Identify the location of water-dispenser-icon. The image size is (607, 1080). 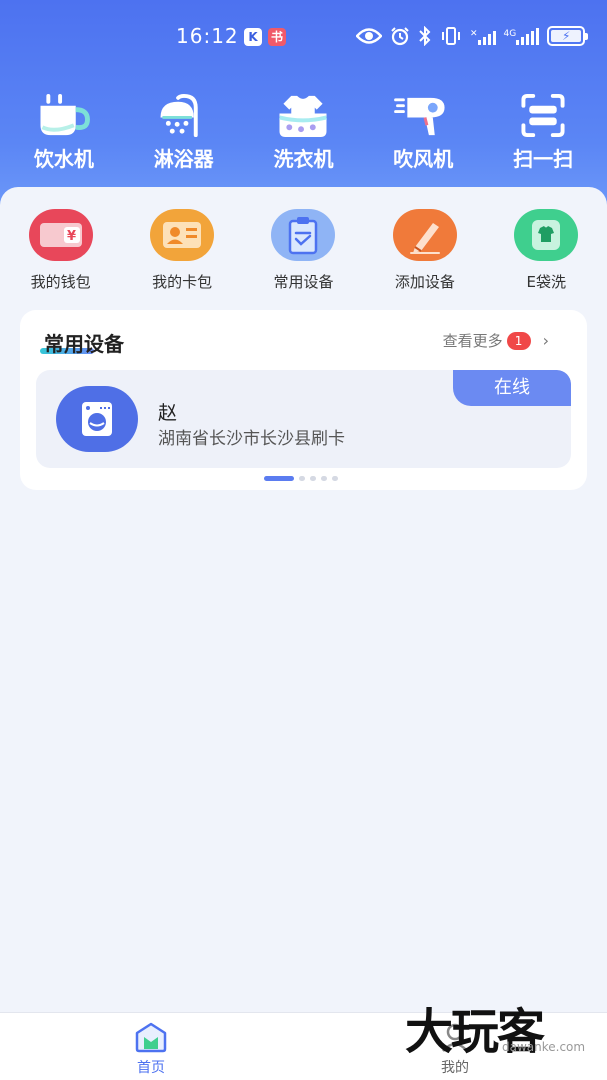
(65, 114).